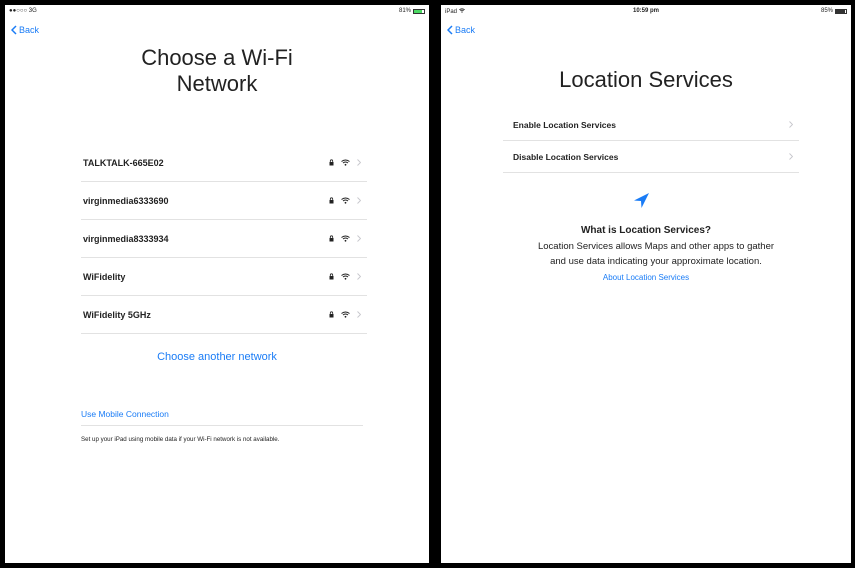 This screenshot has height=568, width=855. Describe the element at coordinates (564, 124) in the screenshot. I see `option-label: Enable Location Services` at that location.